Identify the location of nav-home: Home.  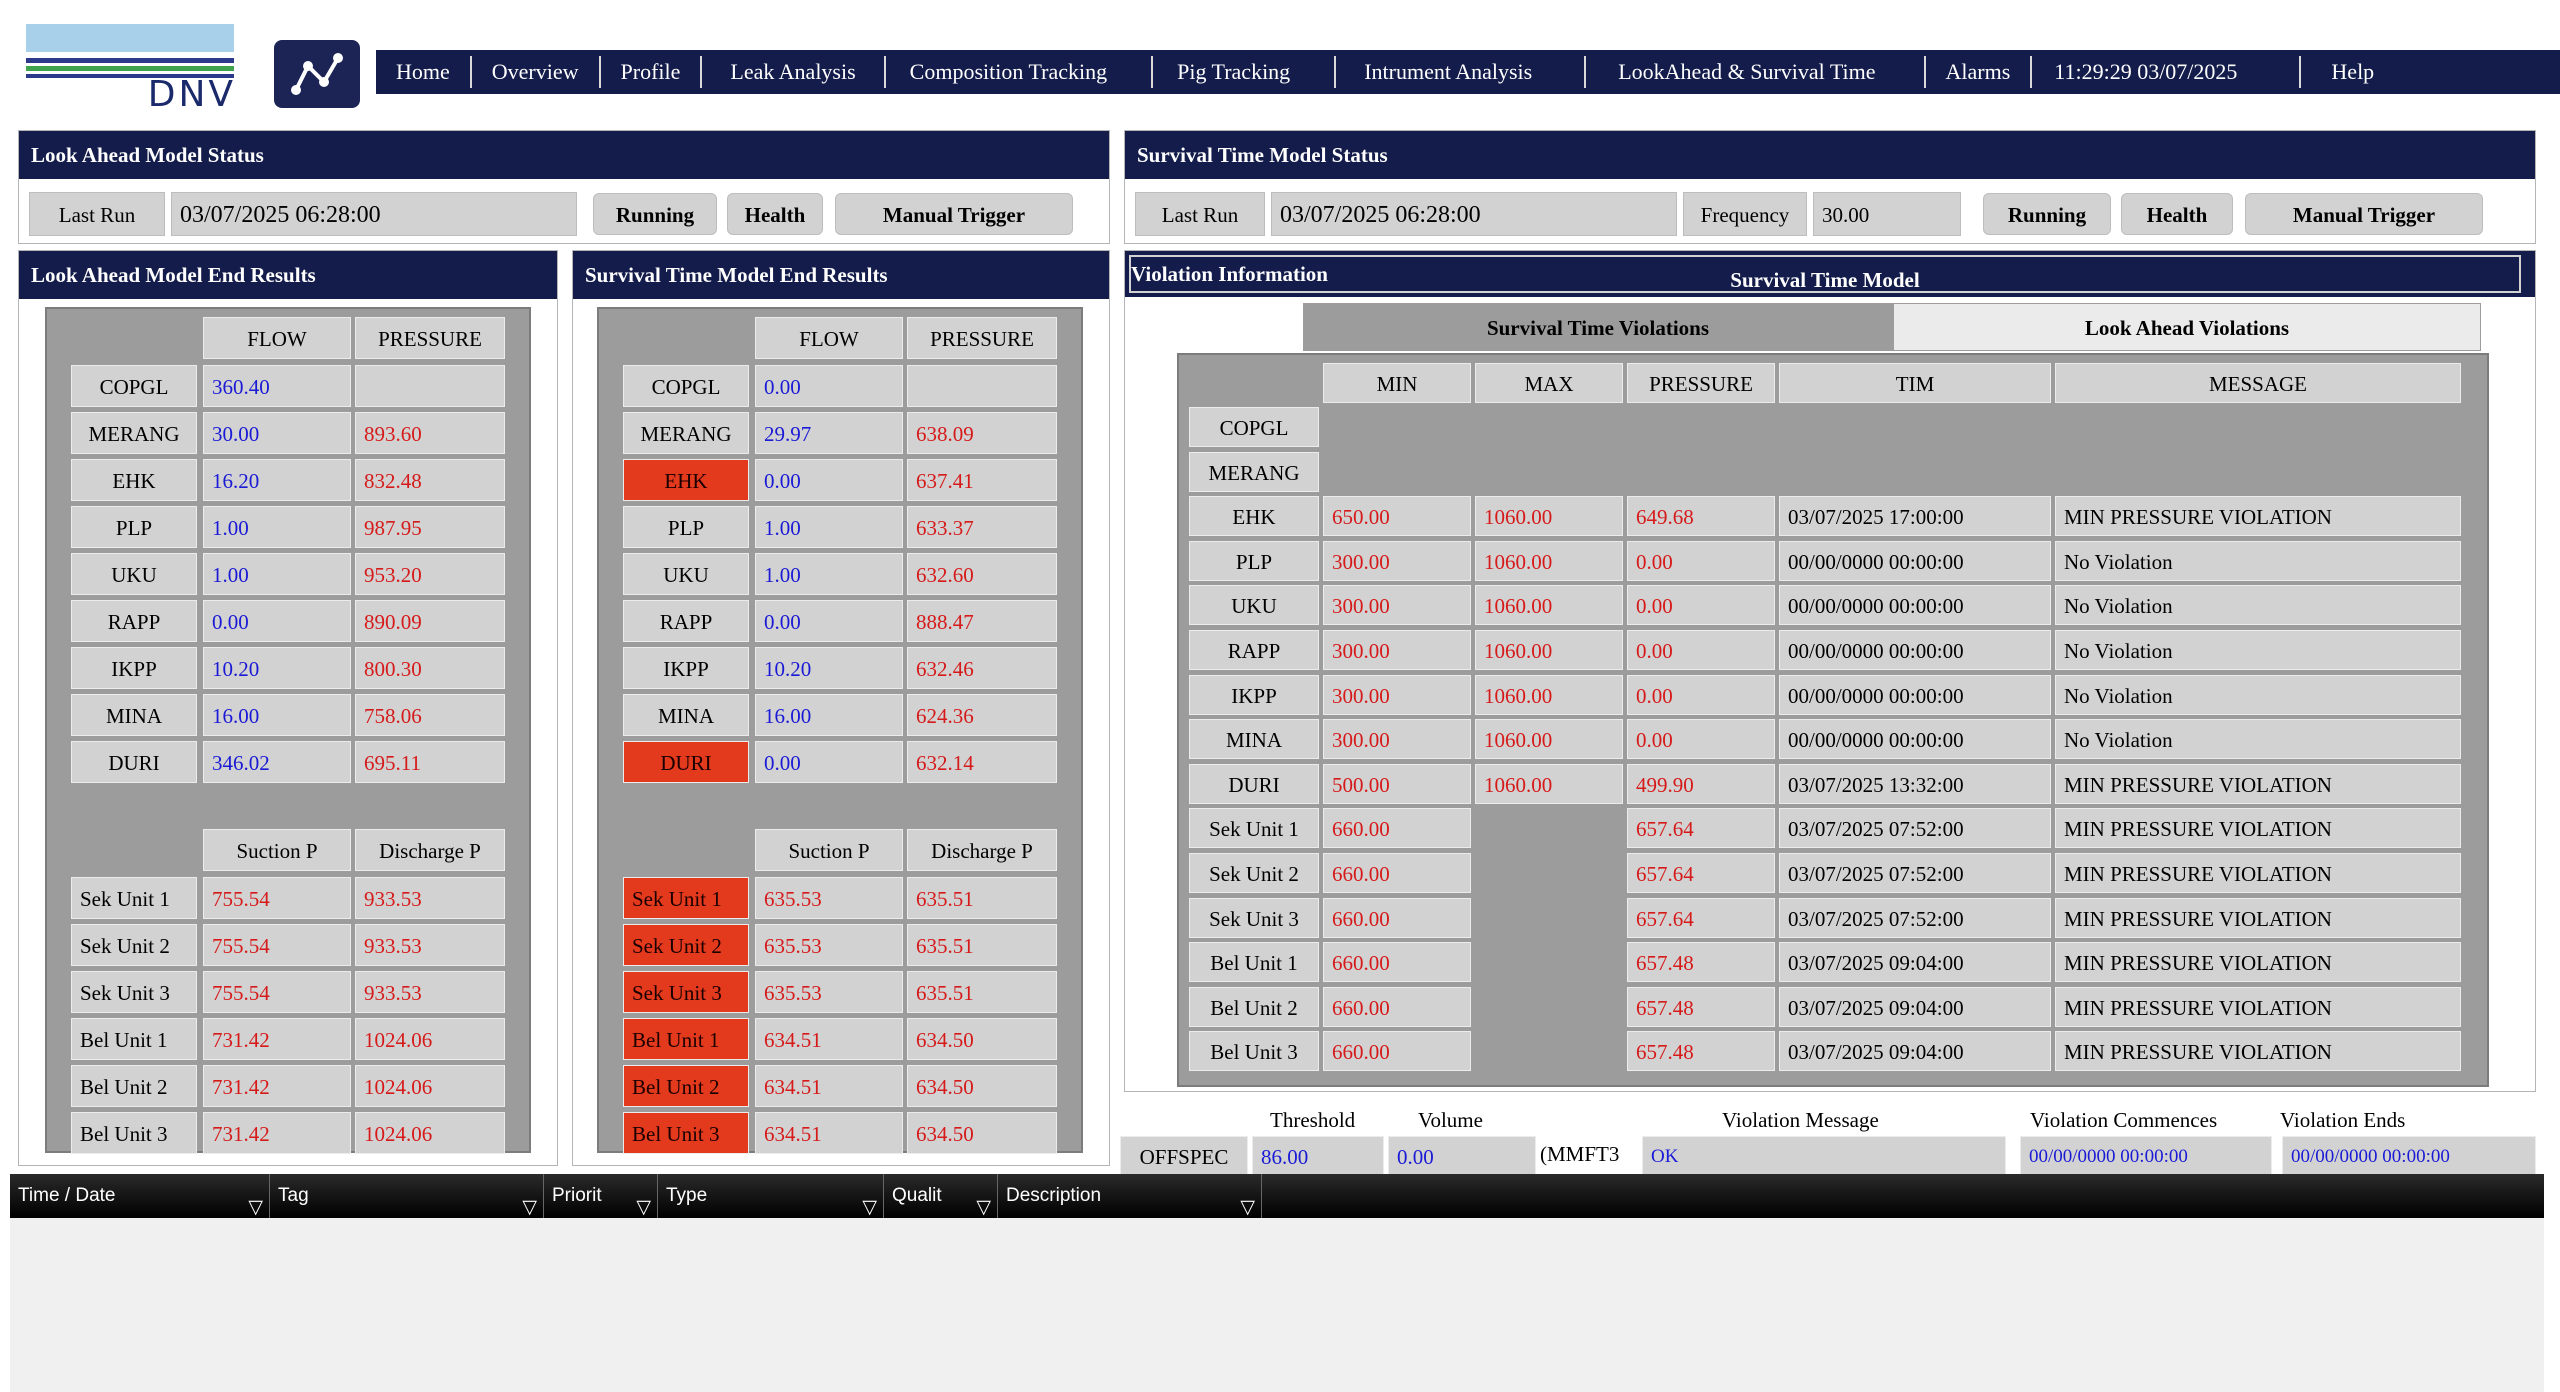
(424, 72).